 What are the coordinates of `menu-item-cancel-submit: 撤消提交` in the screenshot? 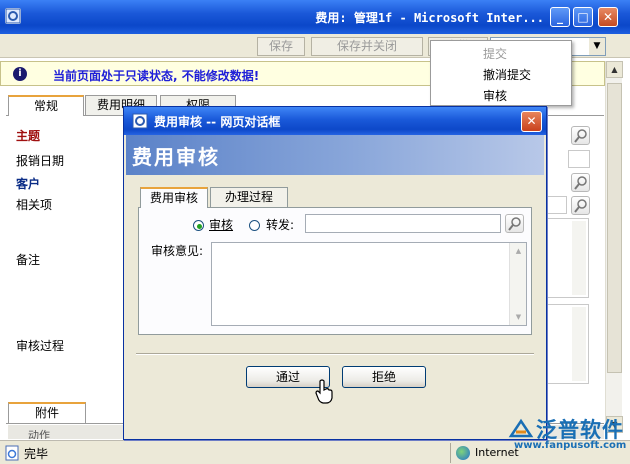 It's located at (507, 74).